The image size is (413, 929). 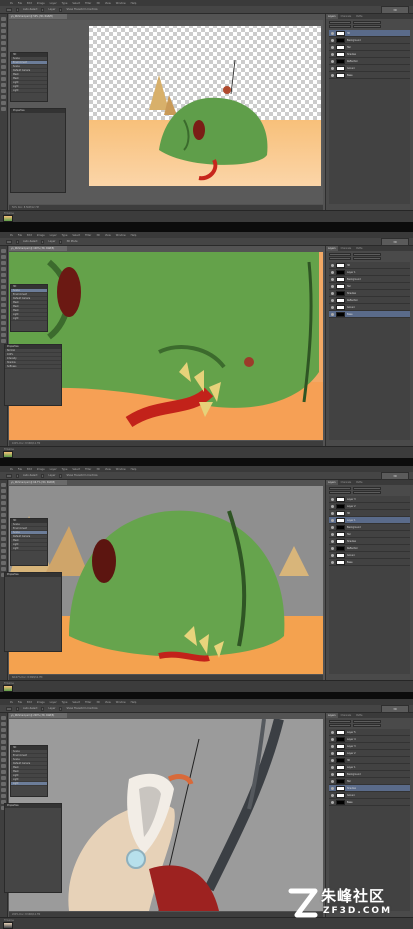 I want to click on lock-controls, so click(x=340, y=725).